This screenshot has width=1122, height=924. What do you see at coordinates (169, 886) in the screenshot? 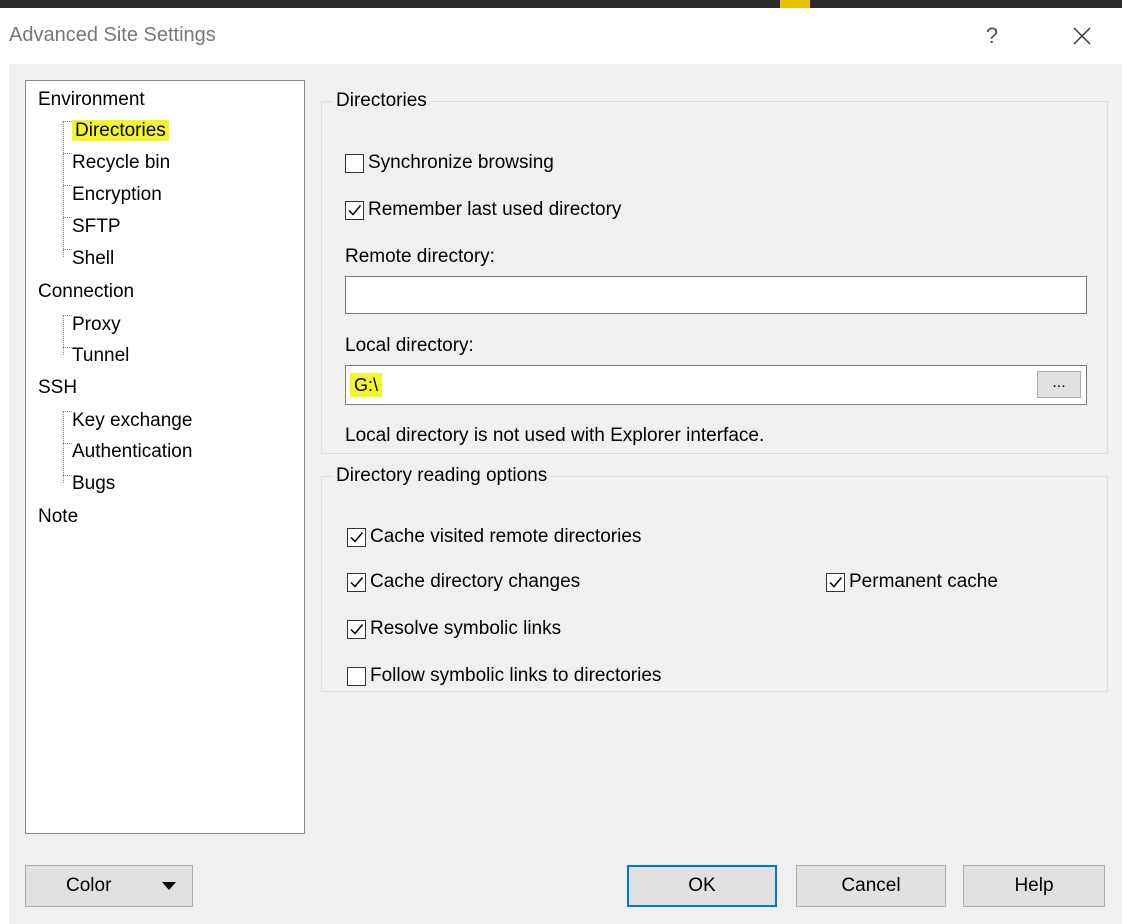
I see `dropdown-arrow-icon` at bounding box center [169, 886].